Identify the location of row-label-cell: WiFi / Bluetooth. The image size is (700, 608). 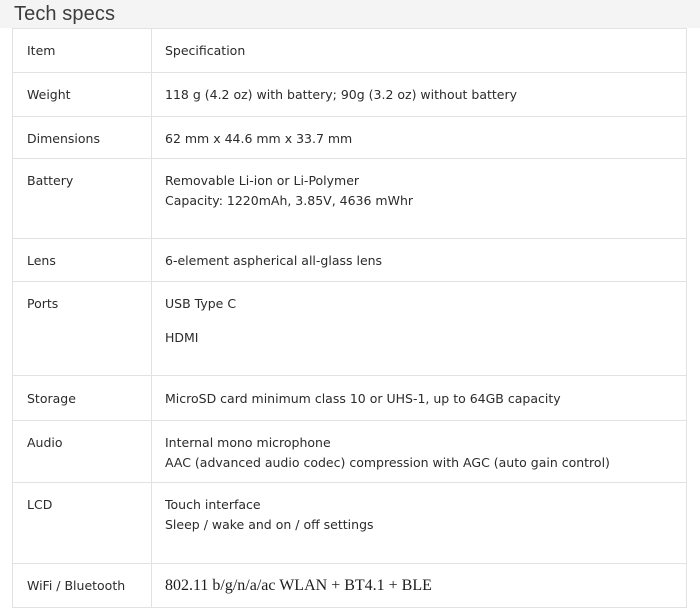
(82, 585).